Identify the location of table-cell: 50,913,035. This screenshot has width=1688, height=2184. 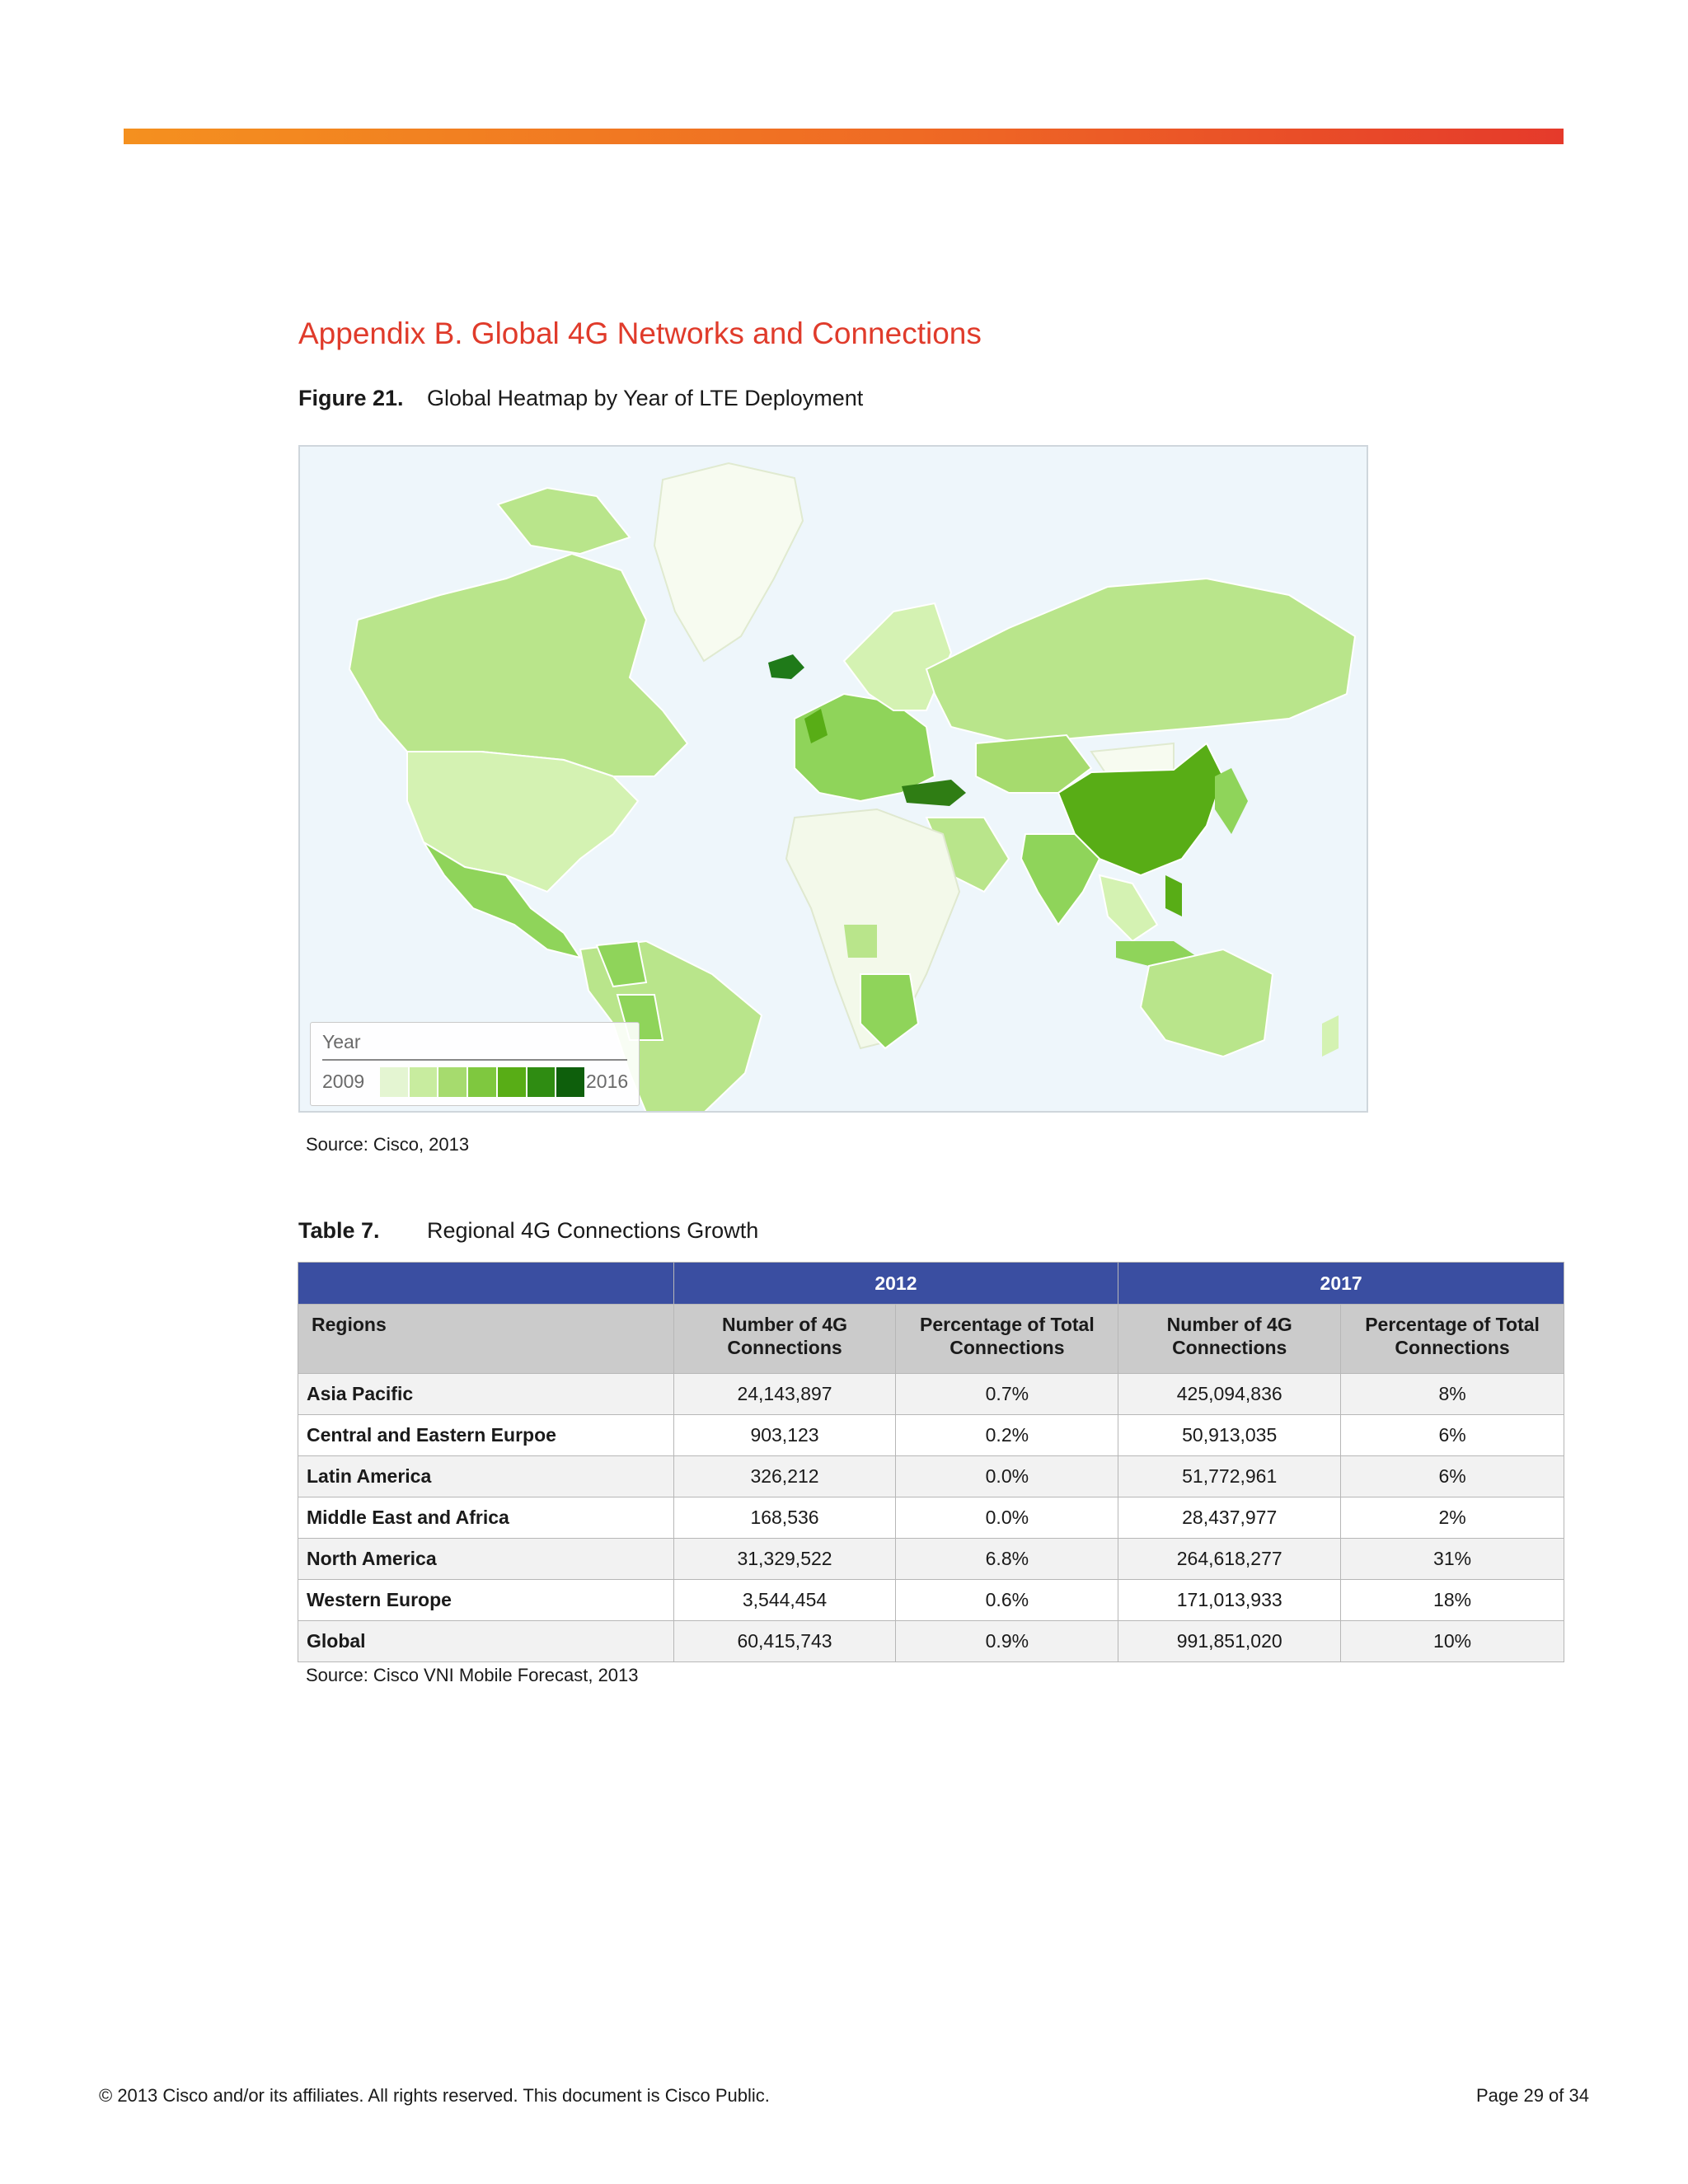
(1230, 1435).